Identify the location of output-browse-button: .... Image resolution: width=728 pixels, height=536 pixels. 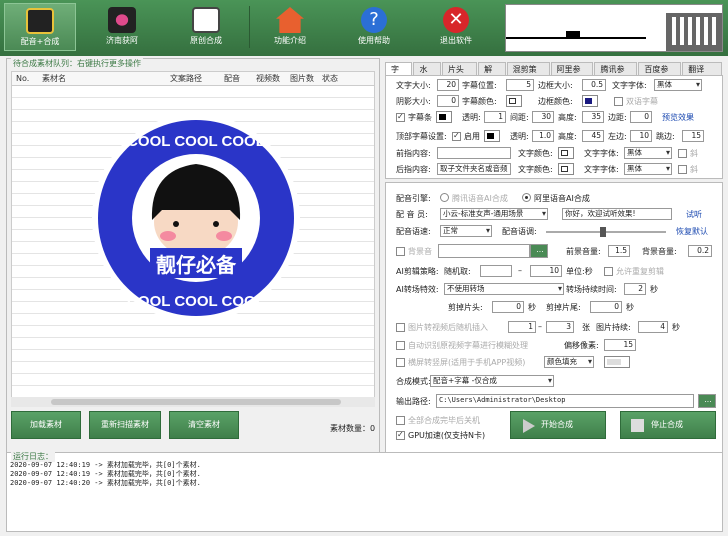
(707, 401).